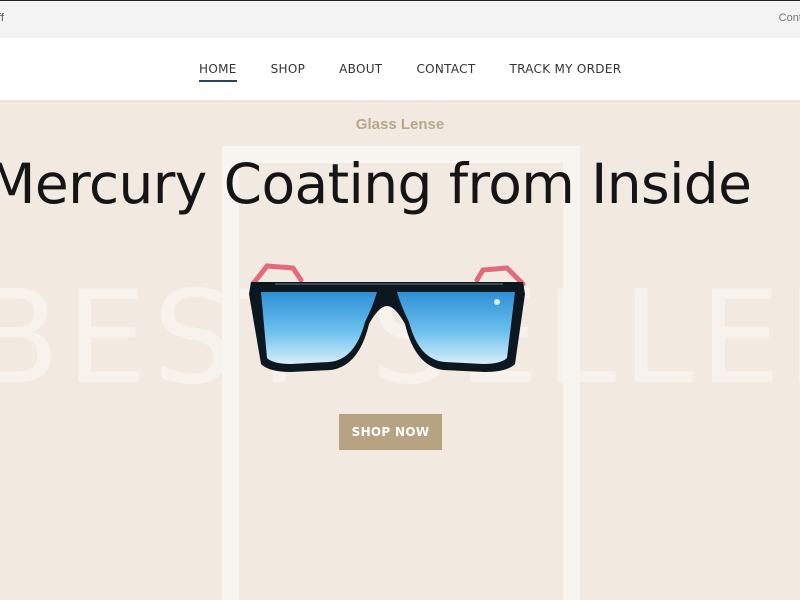  I want to click on nav-contact: CONTACT, so click(445, 69).